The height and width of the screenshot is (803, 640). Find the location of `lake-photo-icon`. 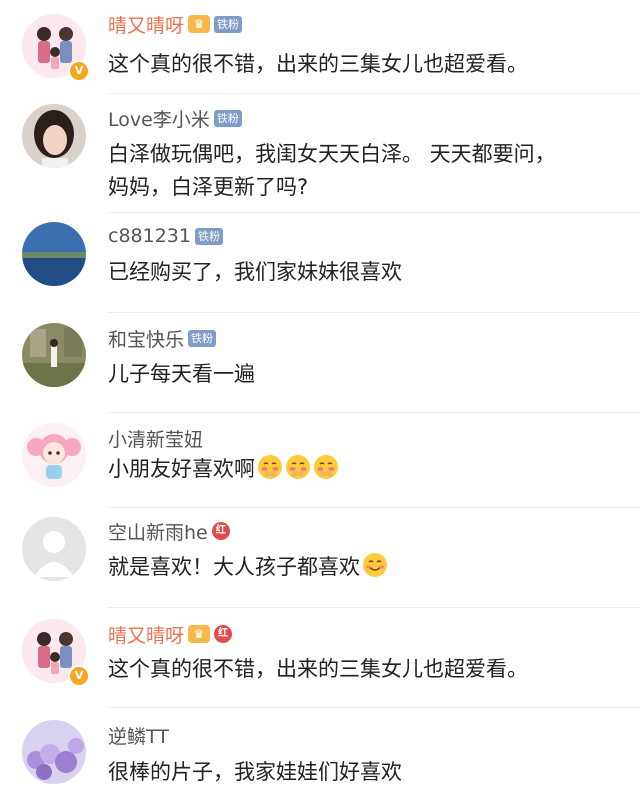

lake-photo-icon is located at coordinates (54, 254).